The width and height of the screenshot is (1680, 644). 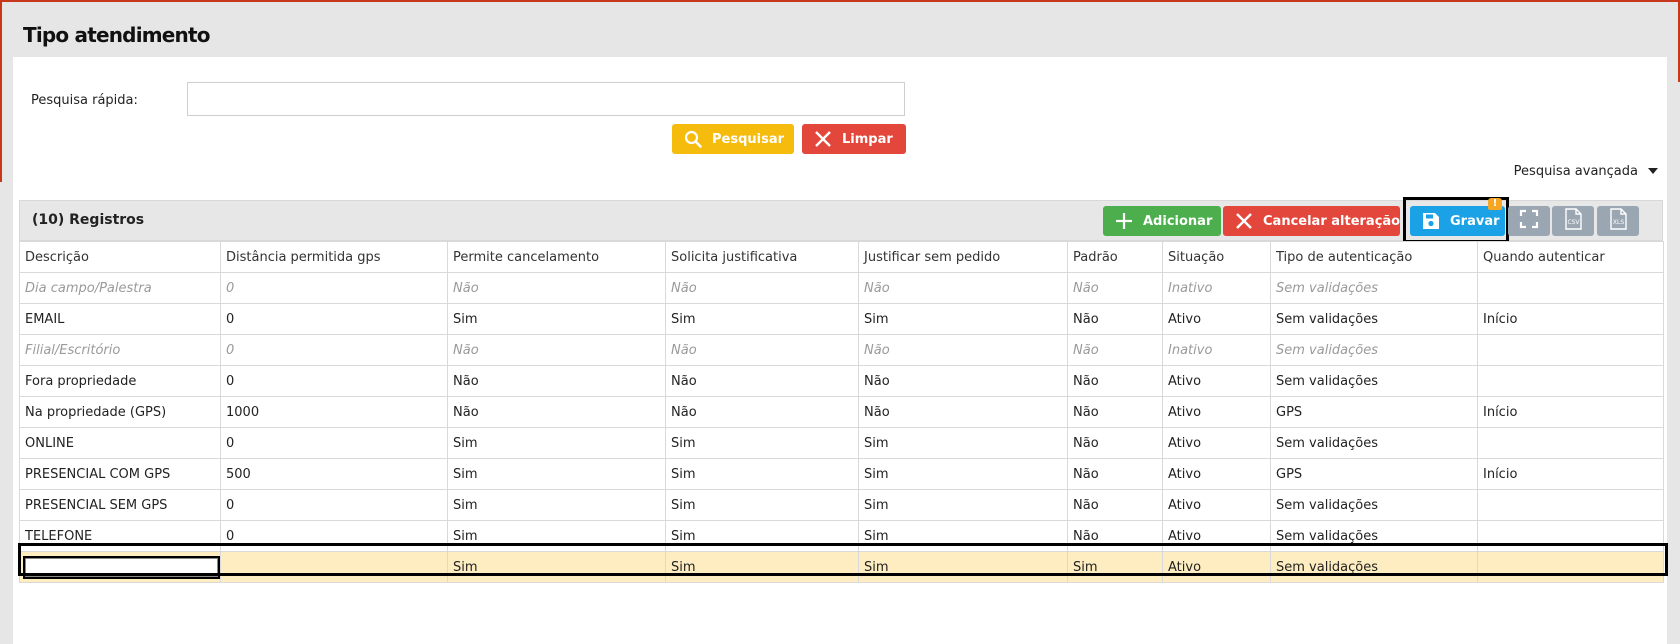 I want to click on table-cell: Filial/Escritório, so click(x=120, y=350).